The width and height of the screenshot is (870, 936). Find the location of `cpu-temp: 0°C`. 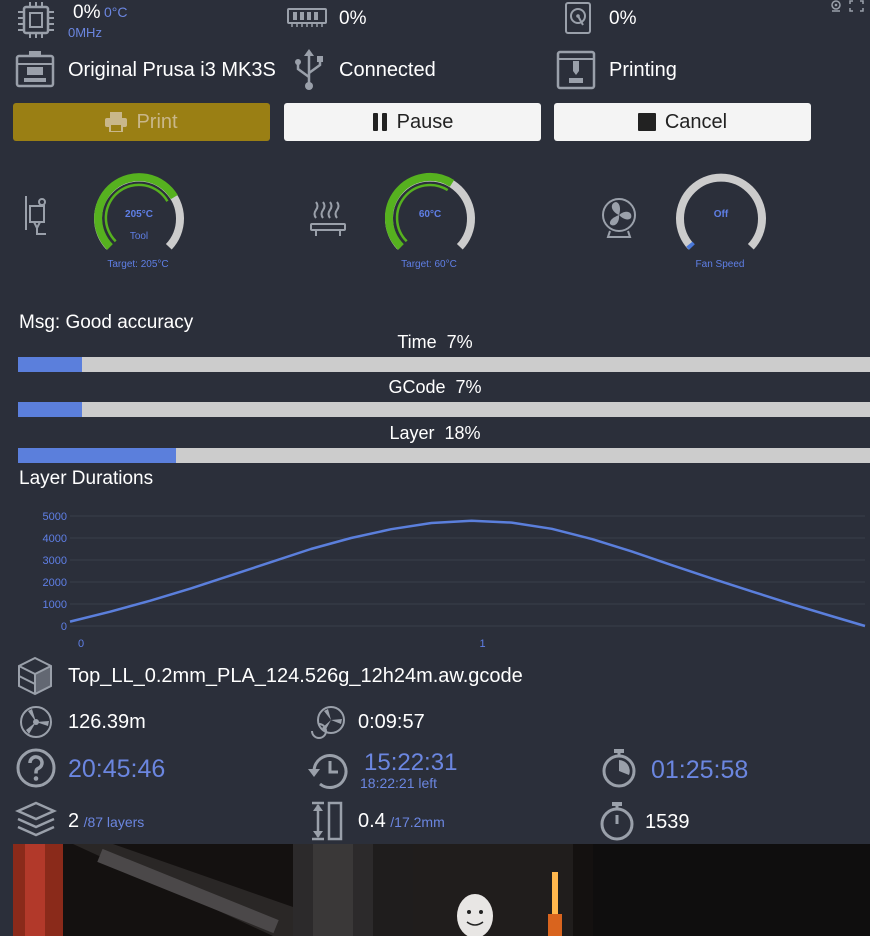

cpu-temp: 0°C is located at coordinates (116, 12).